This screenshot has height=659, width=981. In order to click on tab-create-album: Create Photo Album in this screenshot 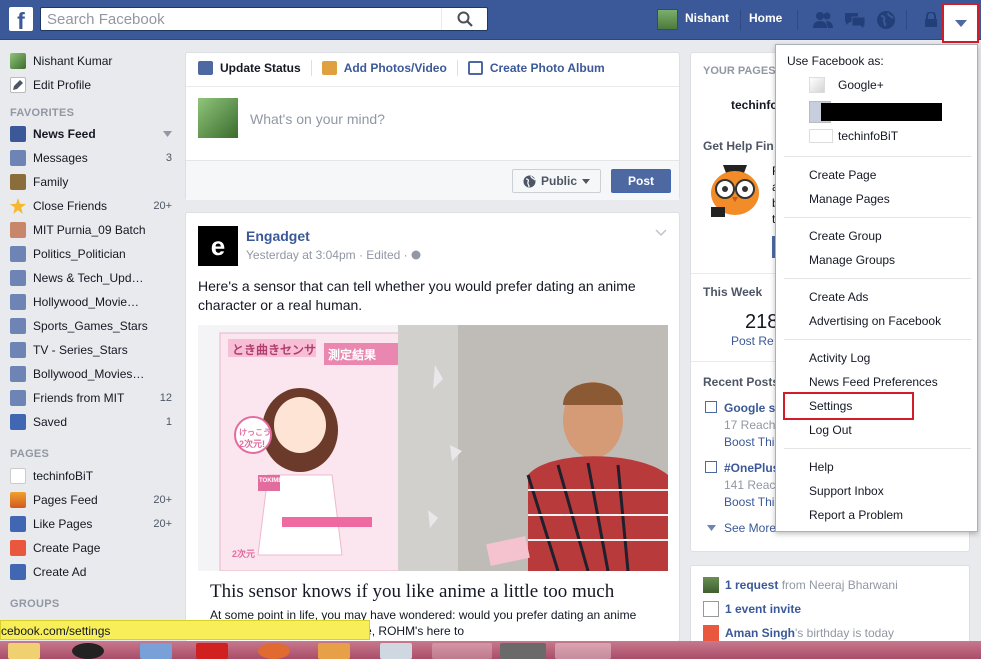, I will do `click(536, 68)`.